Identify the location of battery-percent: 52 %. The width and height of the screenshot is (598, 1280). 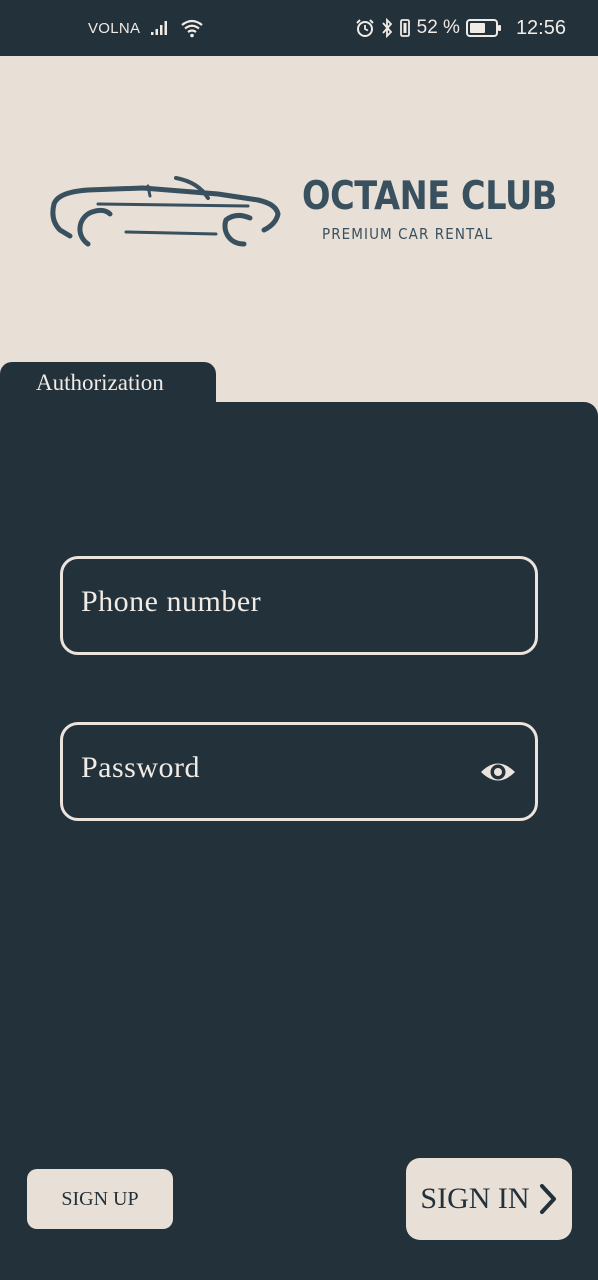
(438, 27).